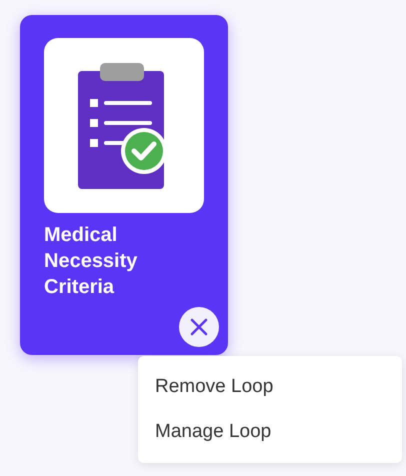  I want to click on close-button, so click(199, 327).